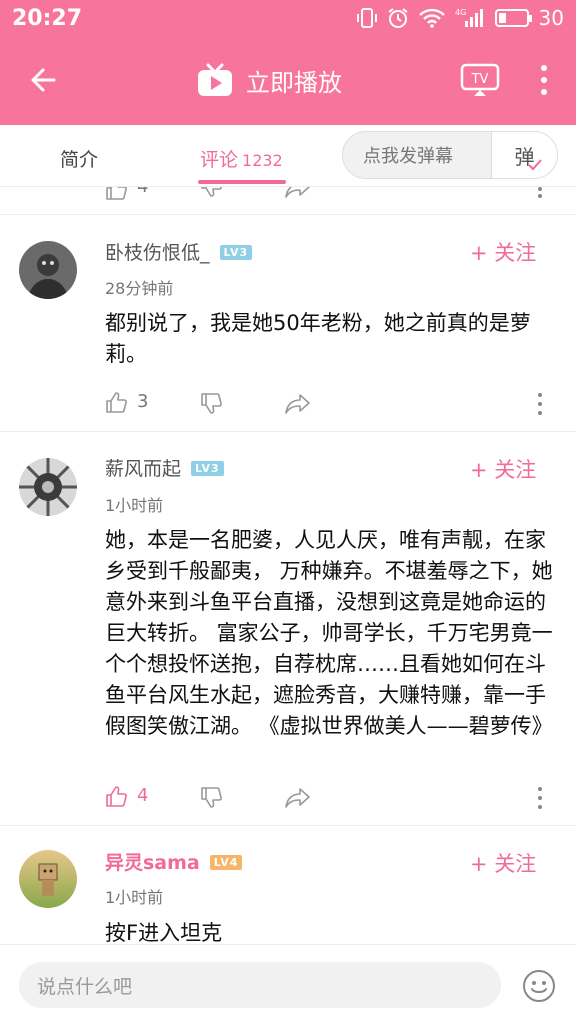 The height and width of the screenshot is (1024, 576). What do you see at coordinates (539, 986) in the screenshot?
I see `emoji-icon` at bounding box center [539, 986].